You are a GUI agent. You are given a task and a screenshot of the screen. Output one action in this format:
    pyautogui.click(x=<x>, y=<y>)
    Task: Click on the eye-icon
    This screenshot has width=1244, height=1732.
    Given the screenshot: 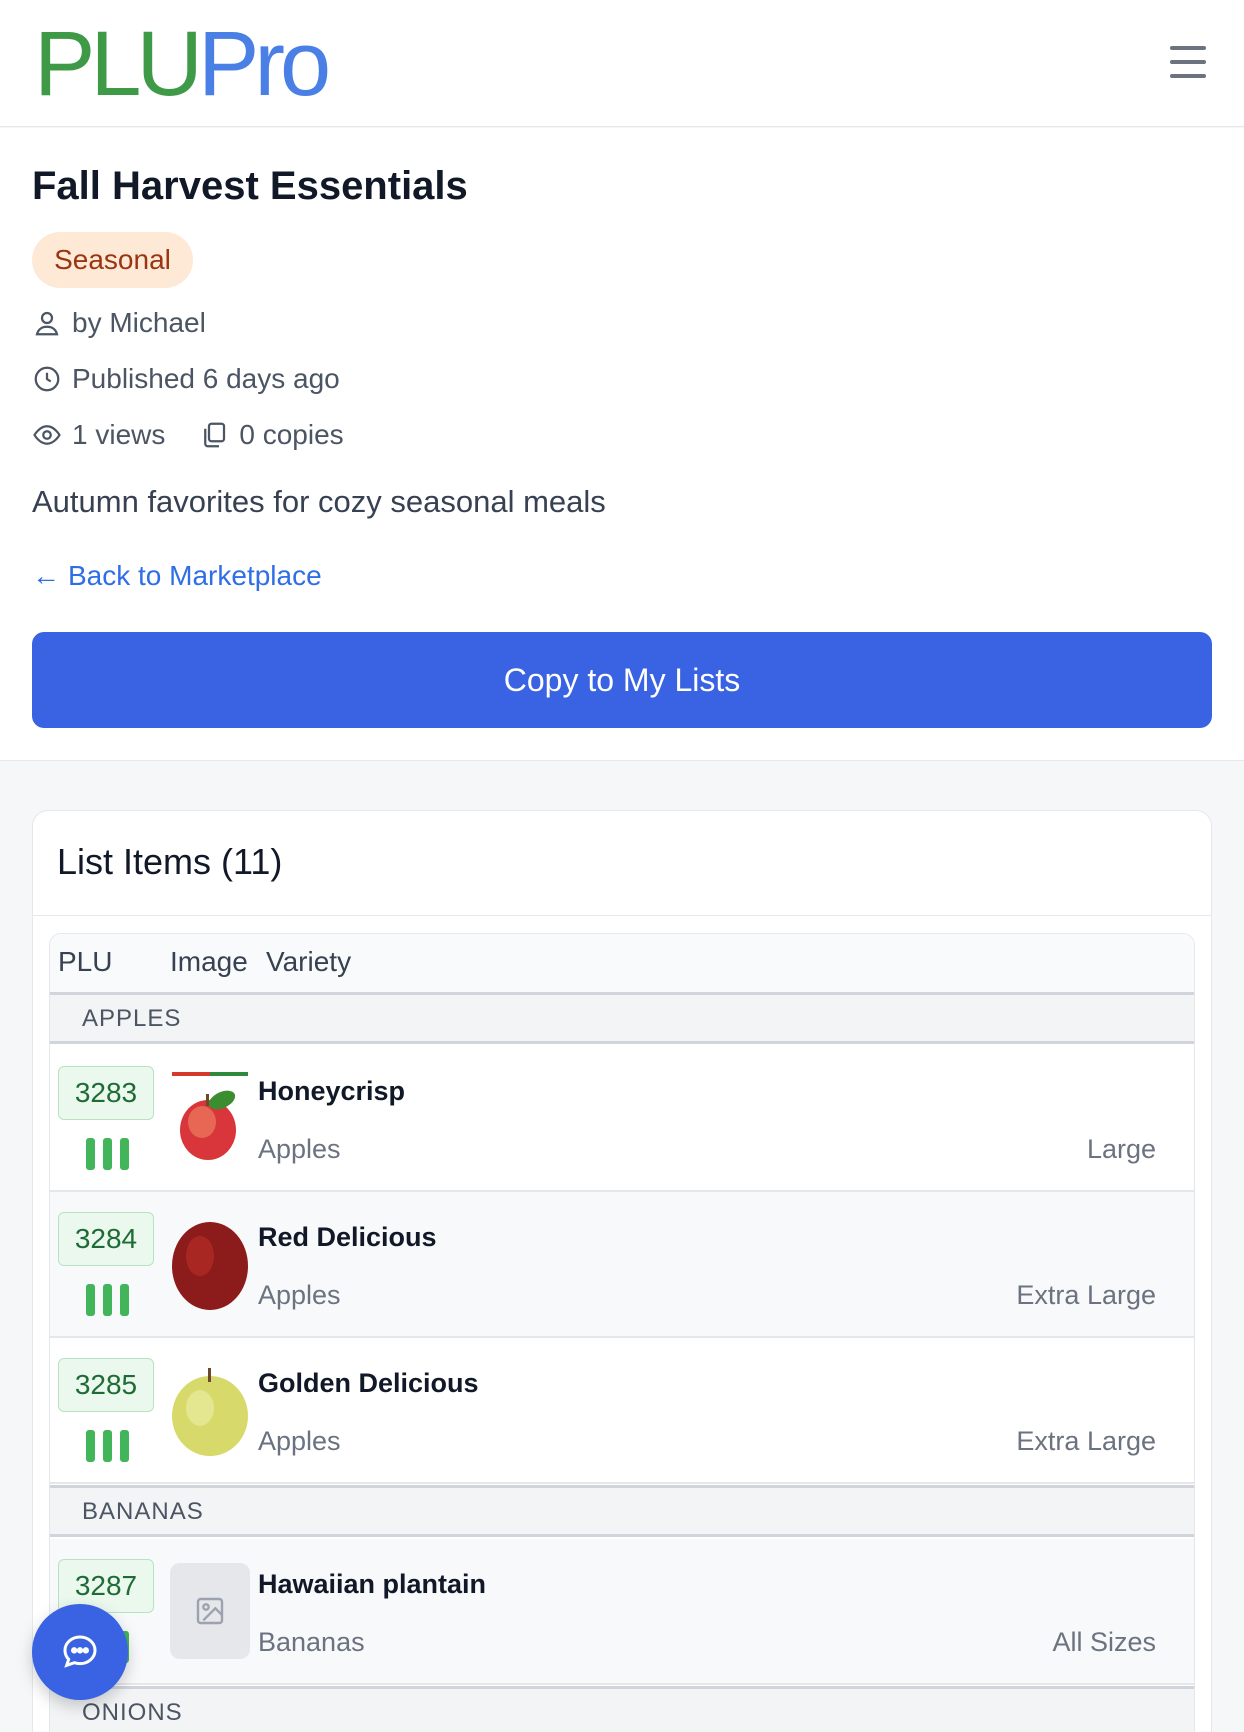 What is the action you would take?
    pyautogui.click(x=47, y=435)
    